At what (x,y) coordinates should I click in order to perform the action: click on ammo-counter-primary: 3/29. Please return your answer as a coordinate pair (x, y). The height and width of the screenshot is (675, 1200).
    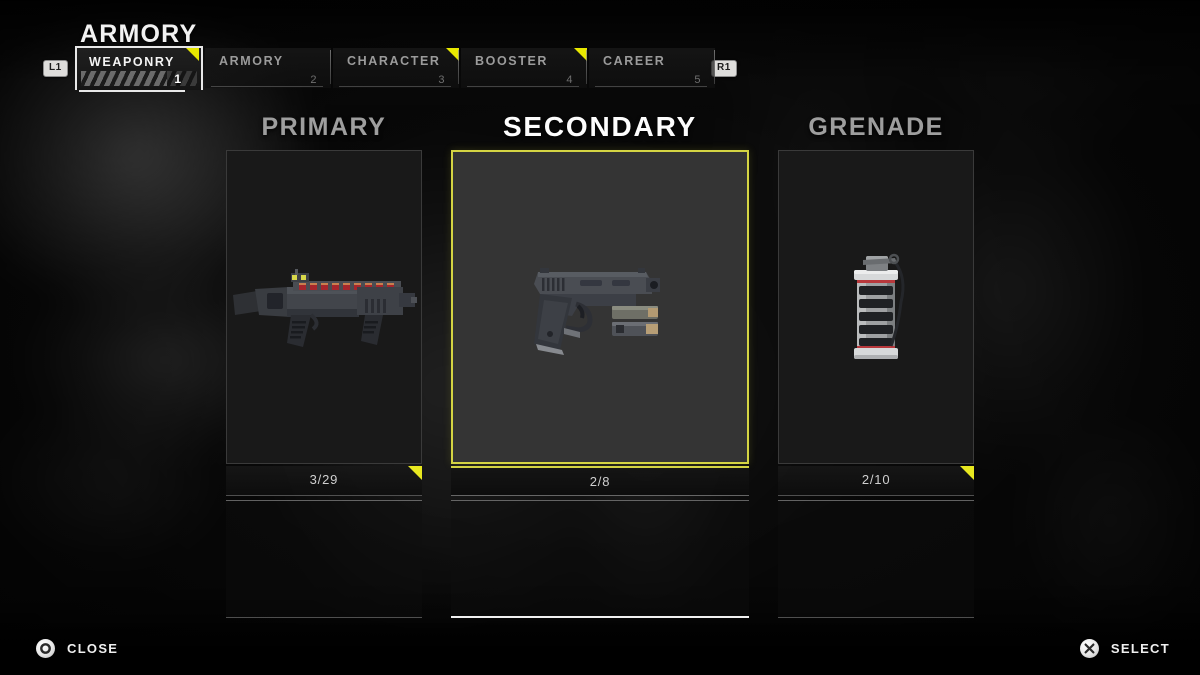
    Looking at the image, I should click on (324, 481).